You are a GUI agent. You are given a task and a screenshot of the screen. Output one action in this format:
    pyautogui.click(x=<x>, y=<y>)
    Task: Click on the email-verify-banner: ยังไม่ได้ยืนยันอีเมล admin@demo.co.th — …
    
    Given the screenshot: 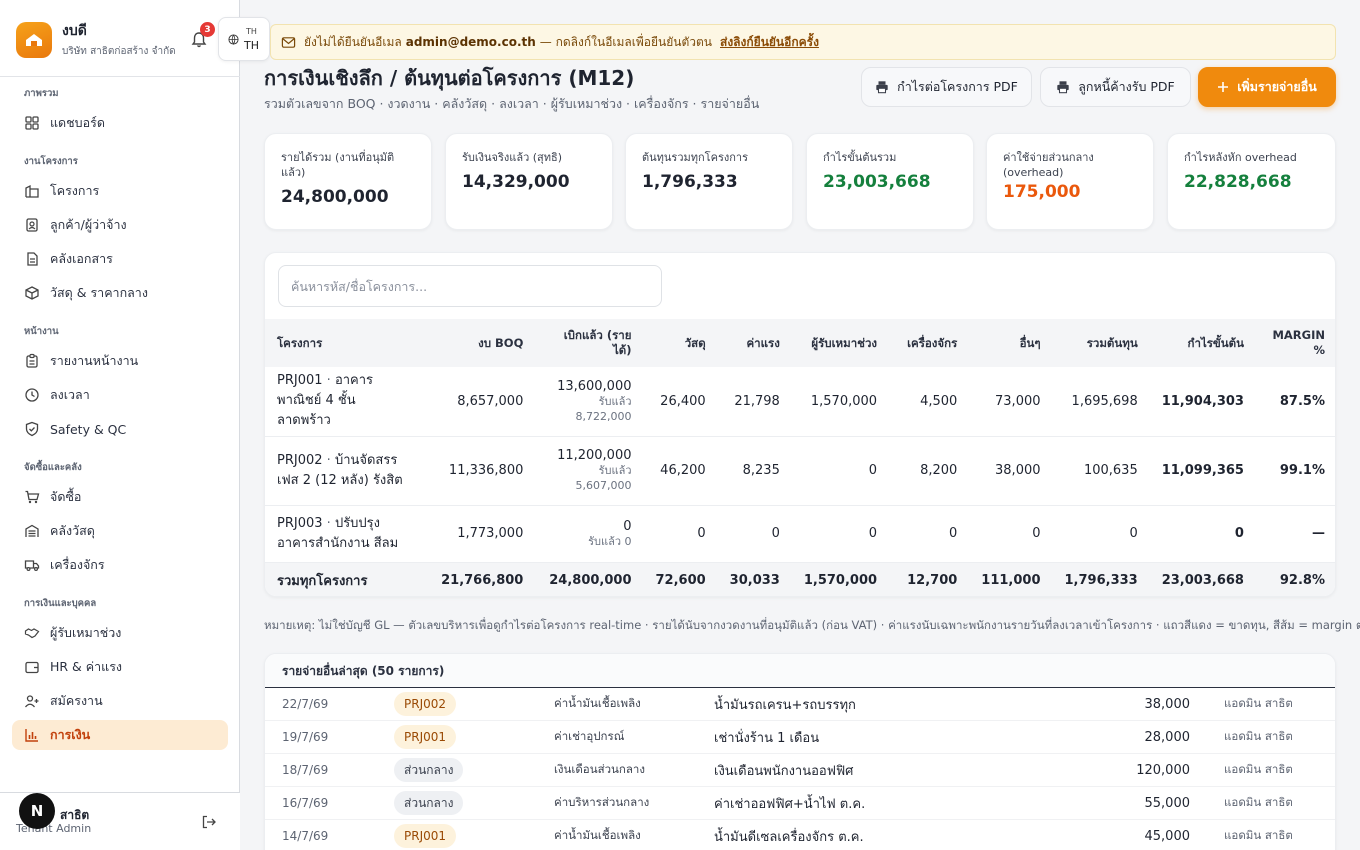 What is the action you would take?
    pyautogui.click(x=803, y=42)
    